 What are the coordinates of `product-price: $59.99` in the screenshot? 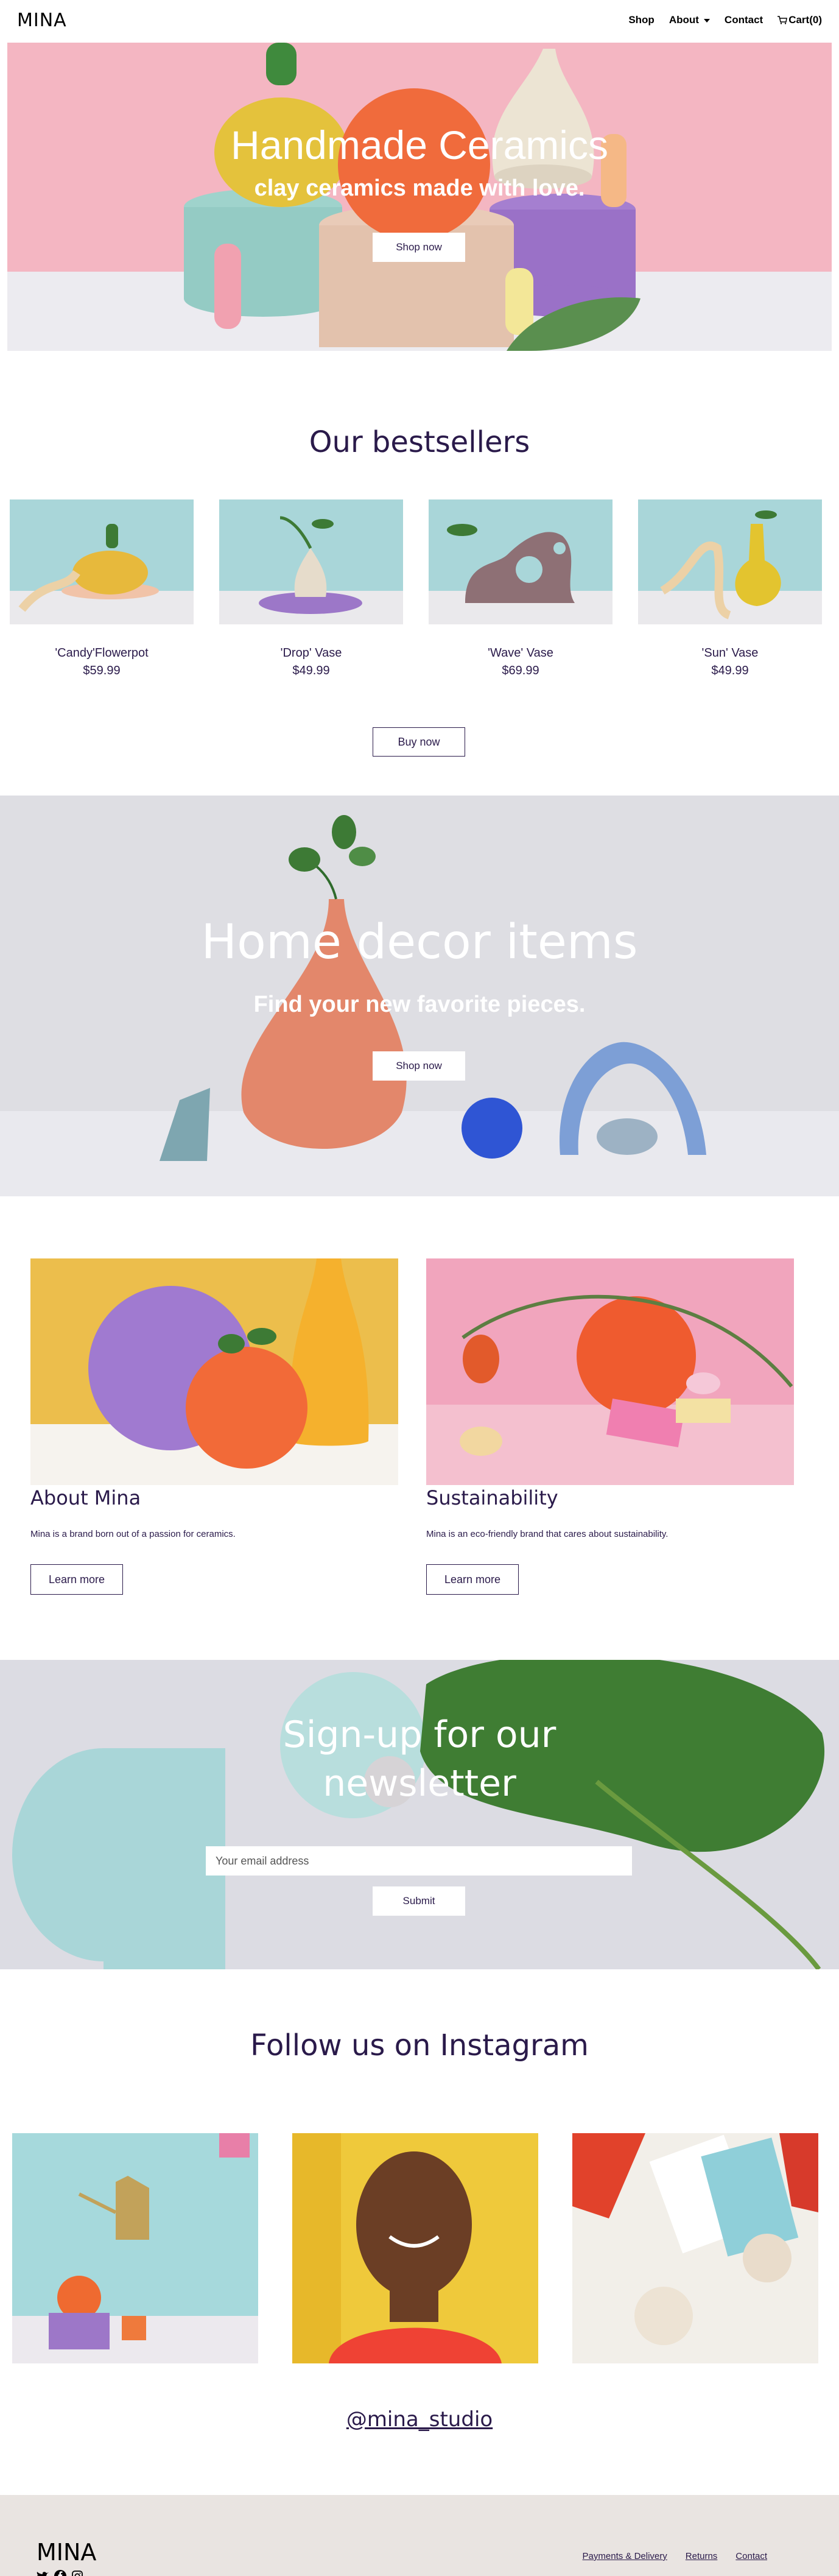 It's located at (102, 670).